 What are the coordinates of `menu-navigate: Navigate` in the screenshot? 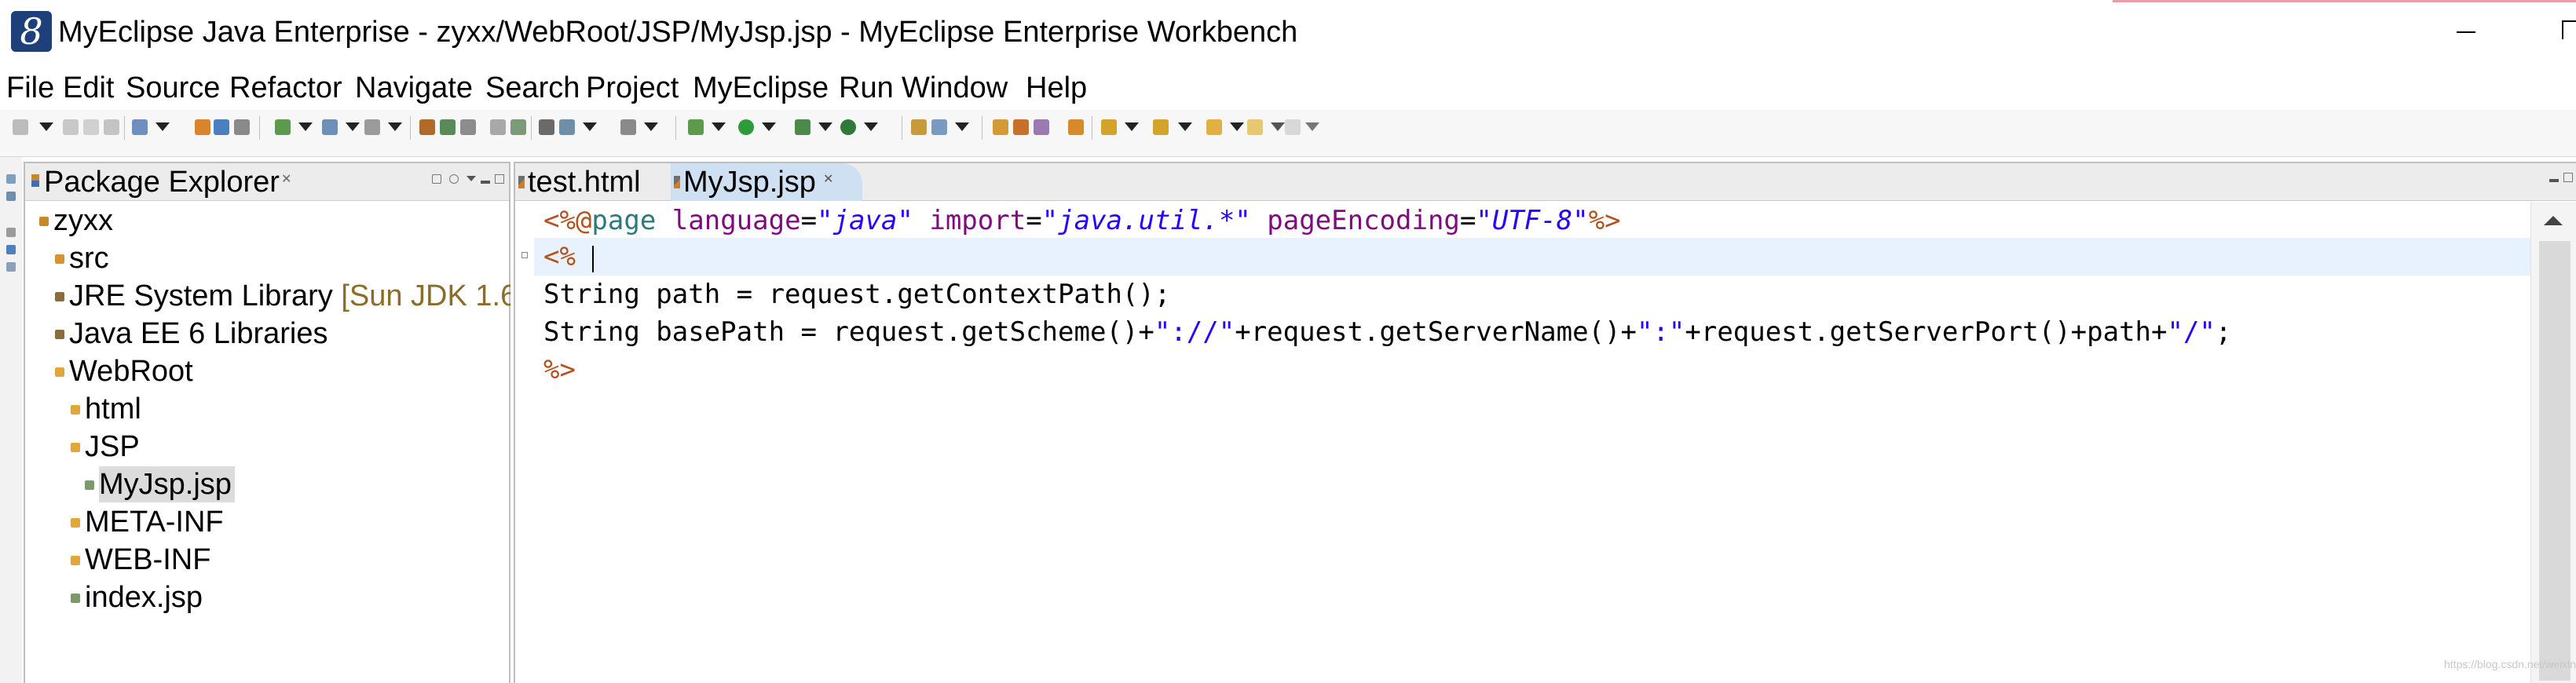 It's located at (414, 88).